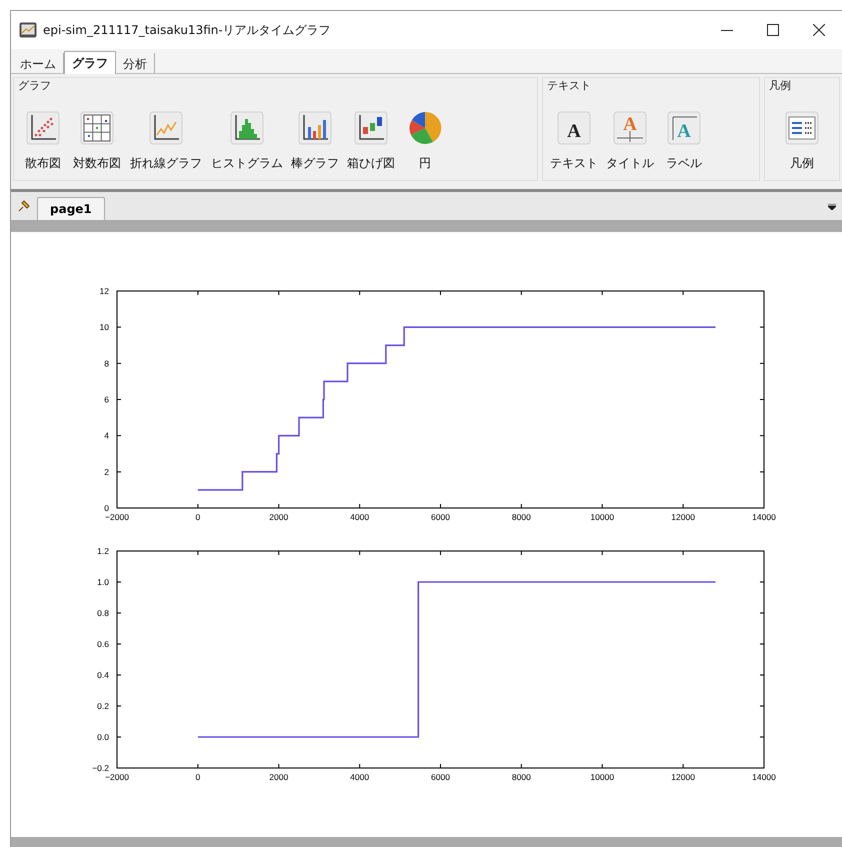 This screenshot has height=847, width=842. What do you see at coordinates (135, 63) in the screenshot?
I see `ribbon-tab: 分析` at bounding box center [135, 63].